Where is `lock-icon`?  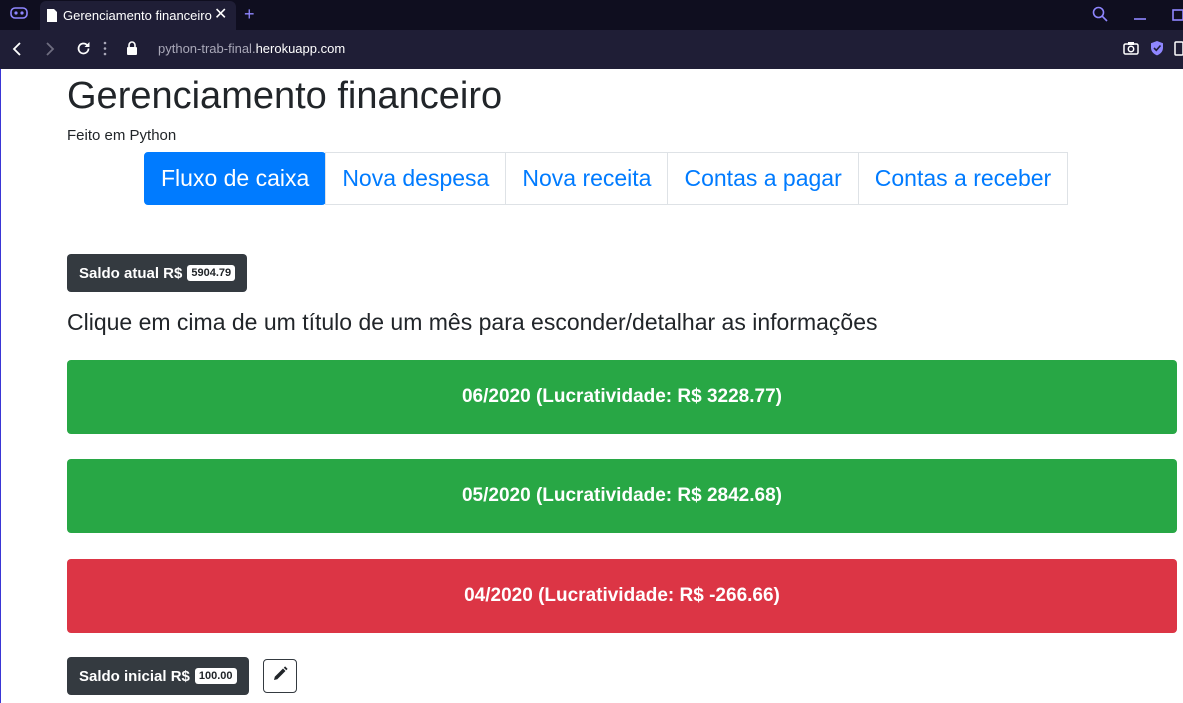 lock-icon is located at coordinates (132, 51).